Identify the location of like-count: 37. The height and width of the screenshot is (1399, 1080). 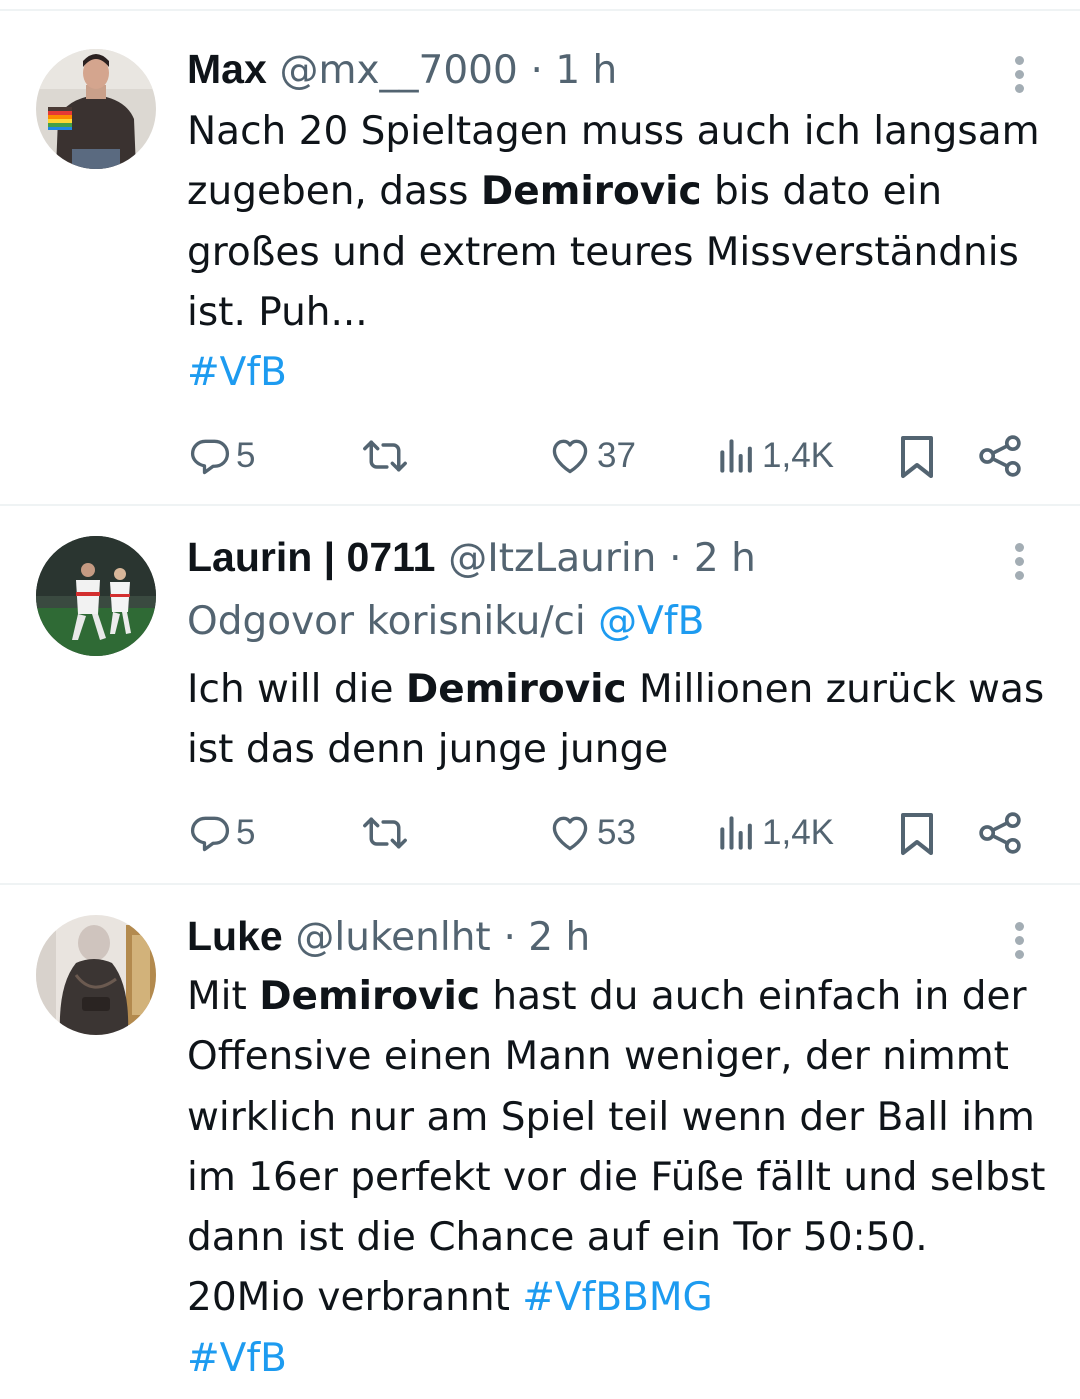
(616, 455).